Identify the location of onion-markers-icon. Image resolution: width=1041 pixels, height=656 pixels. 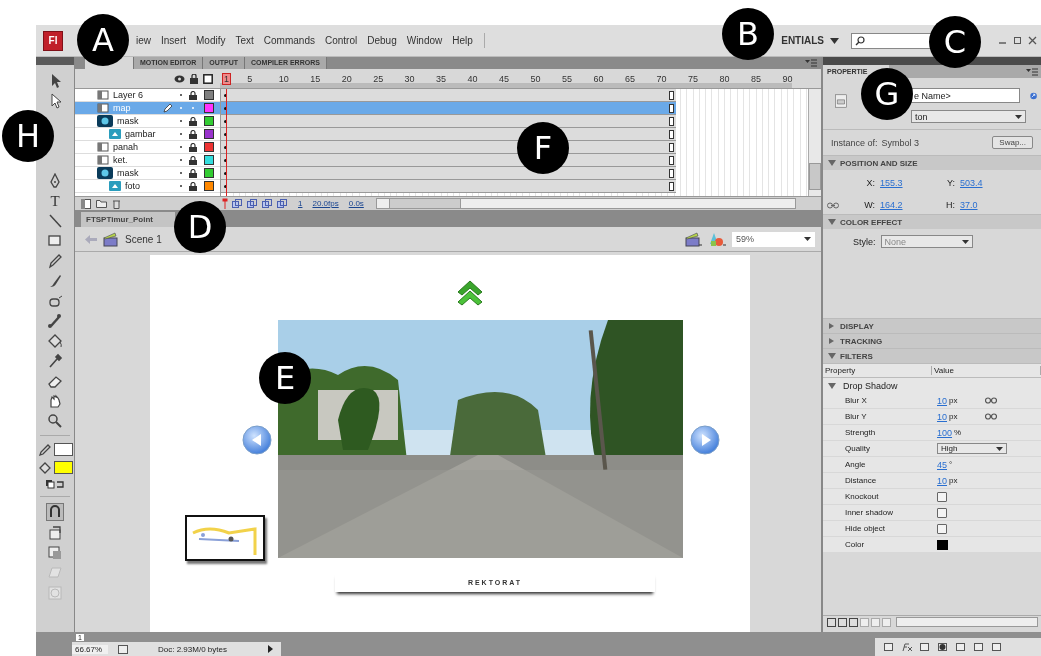
(282, 203).